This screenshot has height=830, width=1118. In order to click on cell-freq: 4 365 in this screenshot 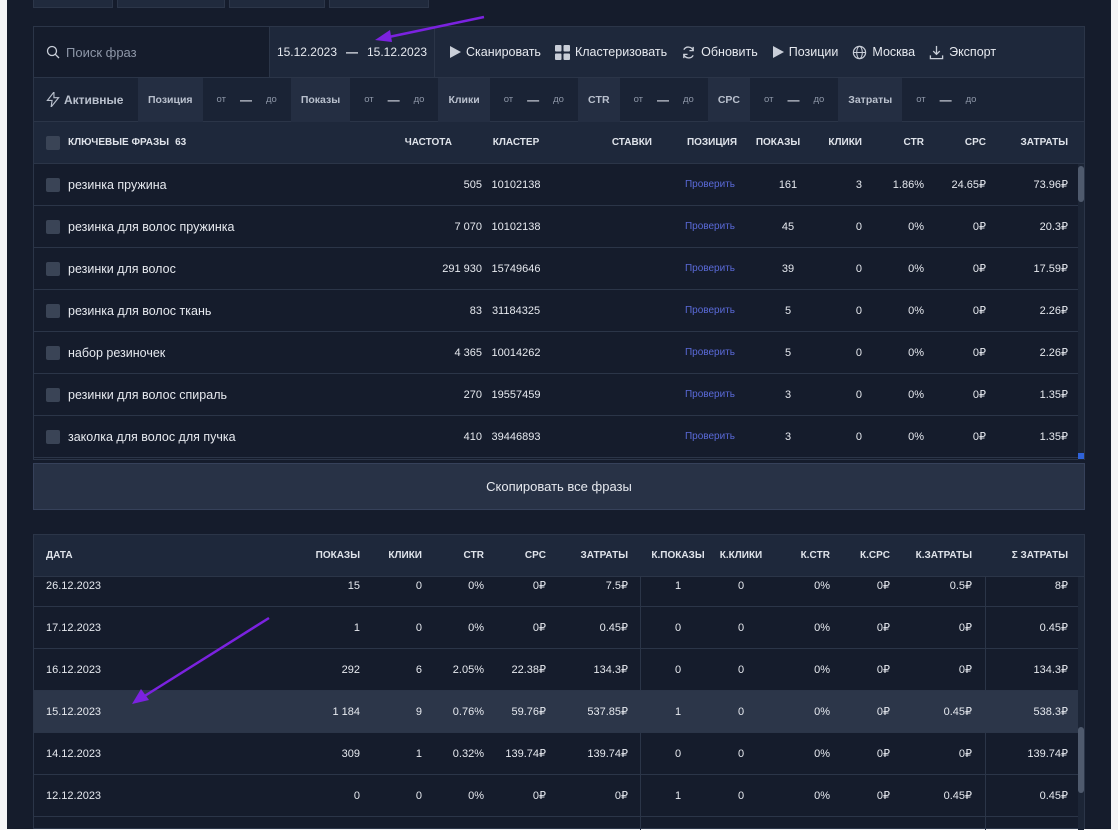, I will do `click(468, 352)`.